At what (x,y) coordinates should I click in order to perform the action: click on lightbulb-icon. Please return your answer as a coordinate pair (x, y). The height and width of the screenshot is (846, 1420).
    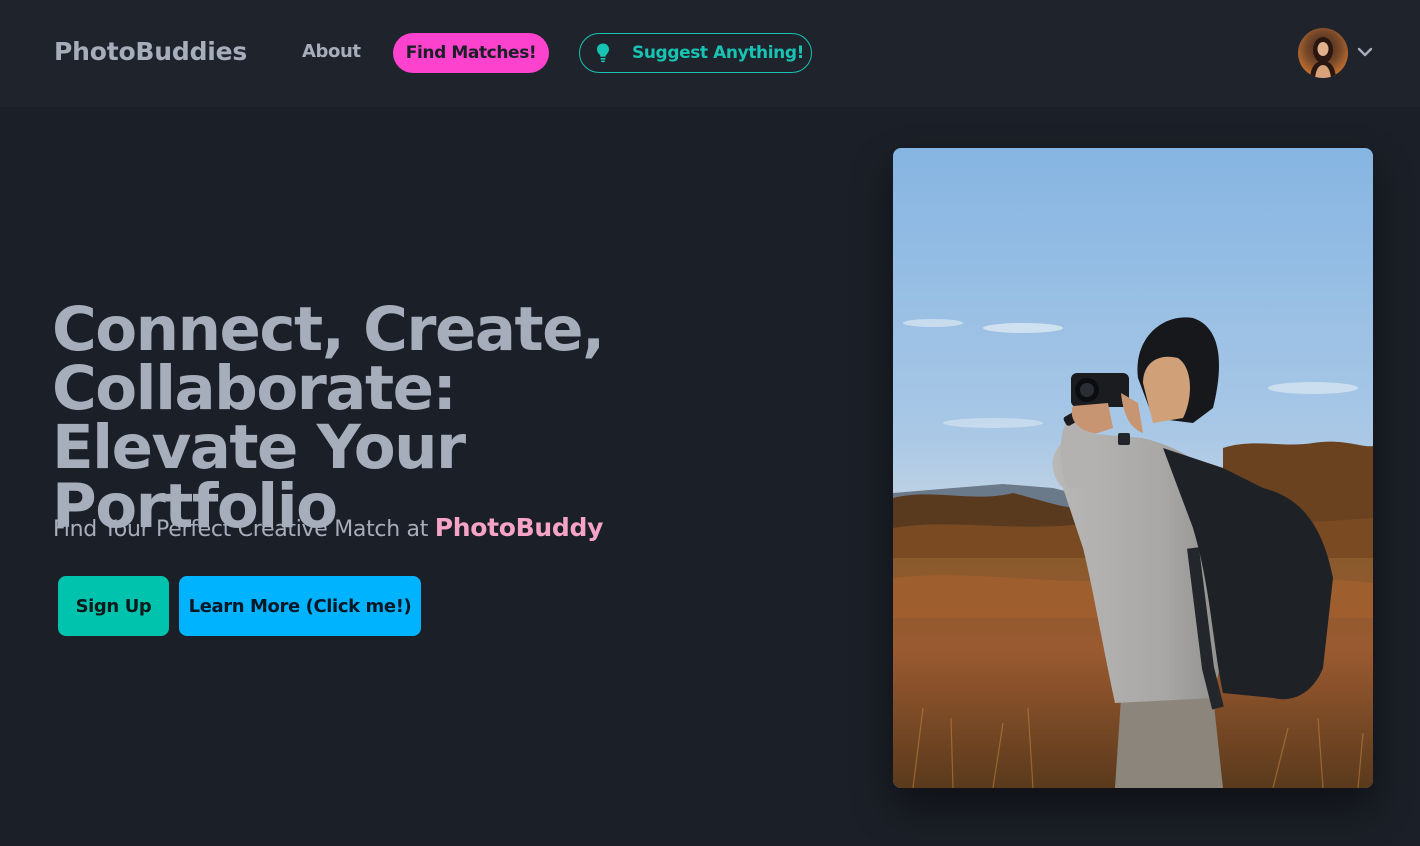
    Looking at the image, I should click on (603, 53).